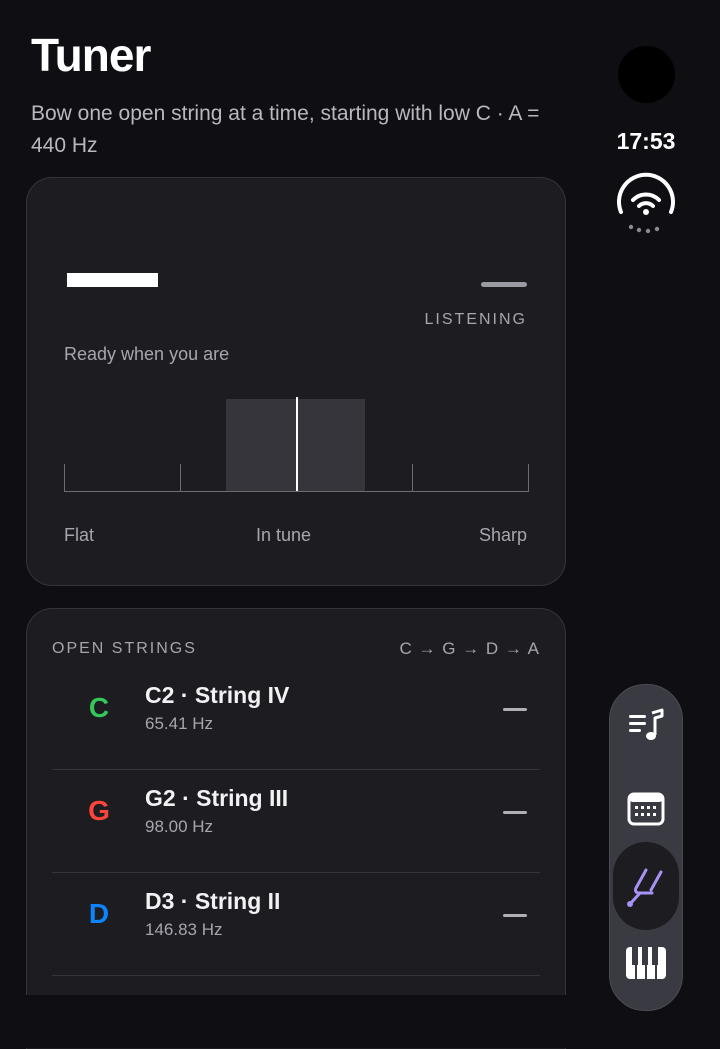  What do you see at coordinates (99, 913) in the screenshot?
I see `string-letter: D` at bounding box center [99, 913].